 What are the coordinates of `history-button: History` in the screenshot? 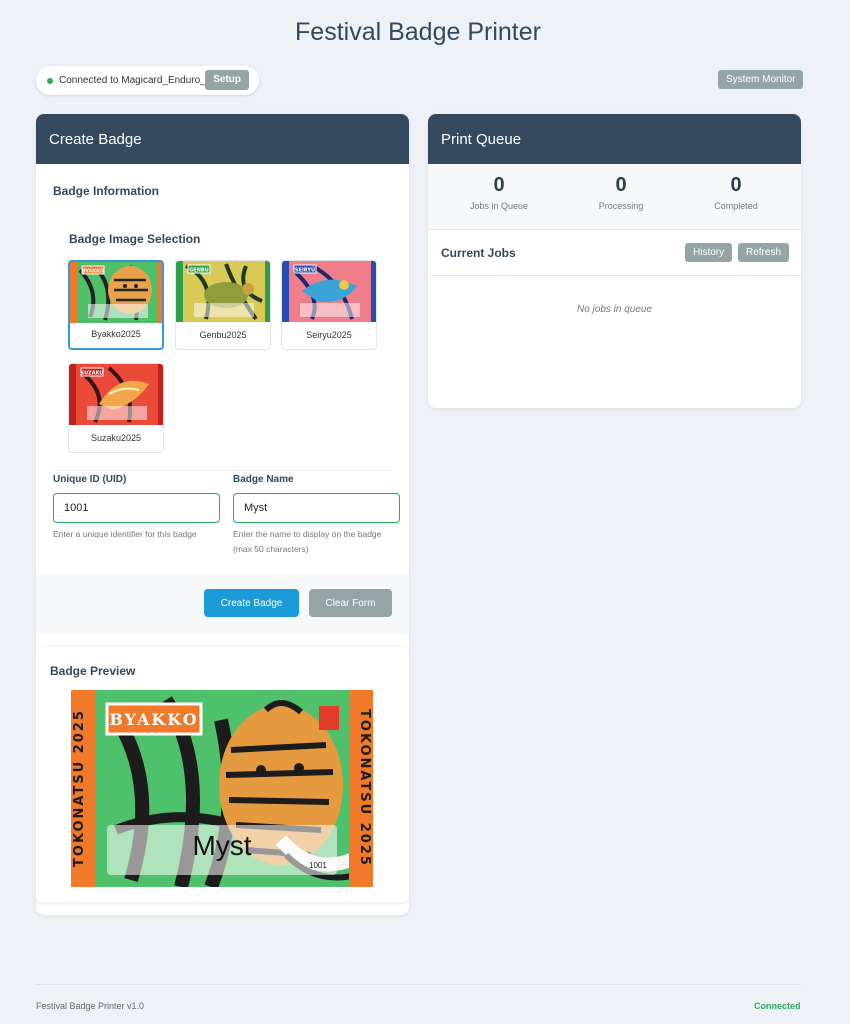 It's located at (709, 252).